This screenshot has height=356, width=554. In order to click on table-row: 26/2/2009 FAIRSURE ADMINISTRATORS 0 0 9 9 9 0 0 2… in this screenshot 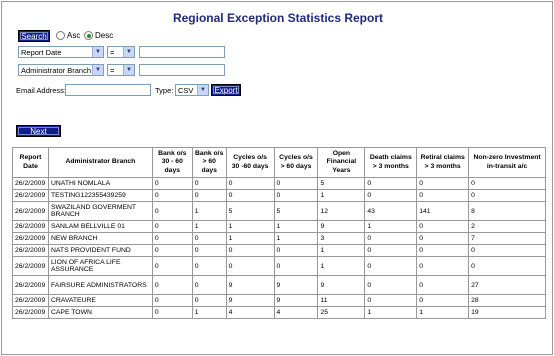, I will do `click(279, 285)`.